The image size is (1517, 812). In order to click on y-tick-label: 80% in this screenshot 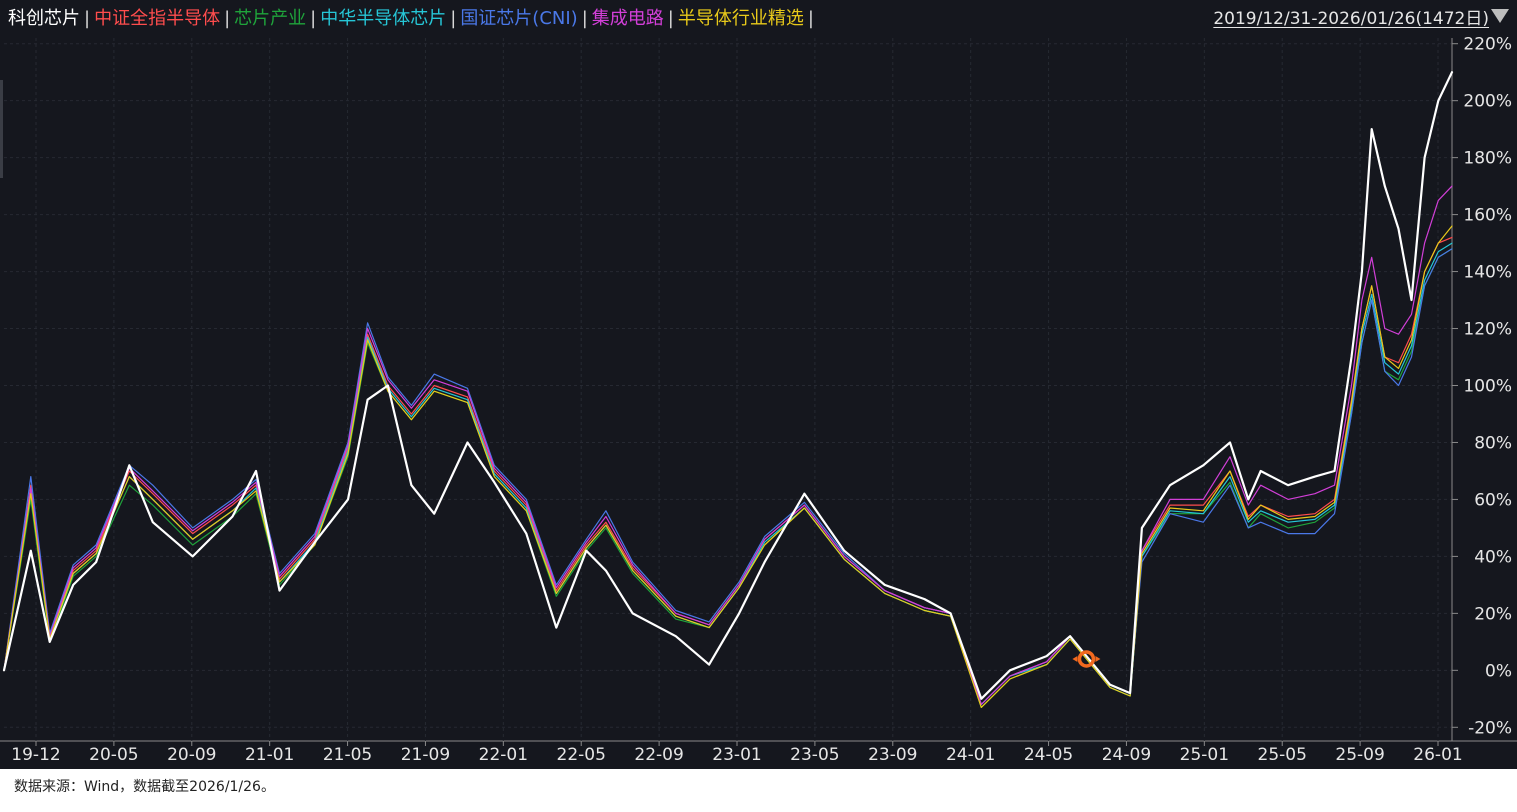, I will do `click(1493, 443)`.